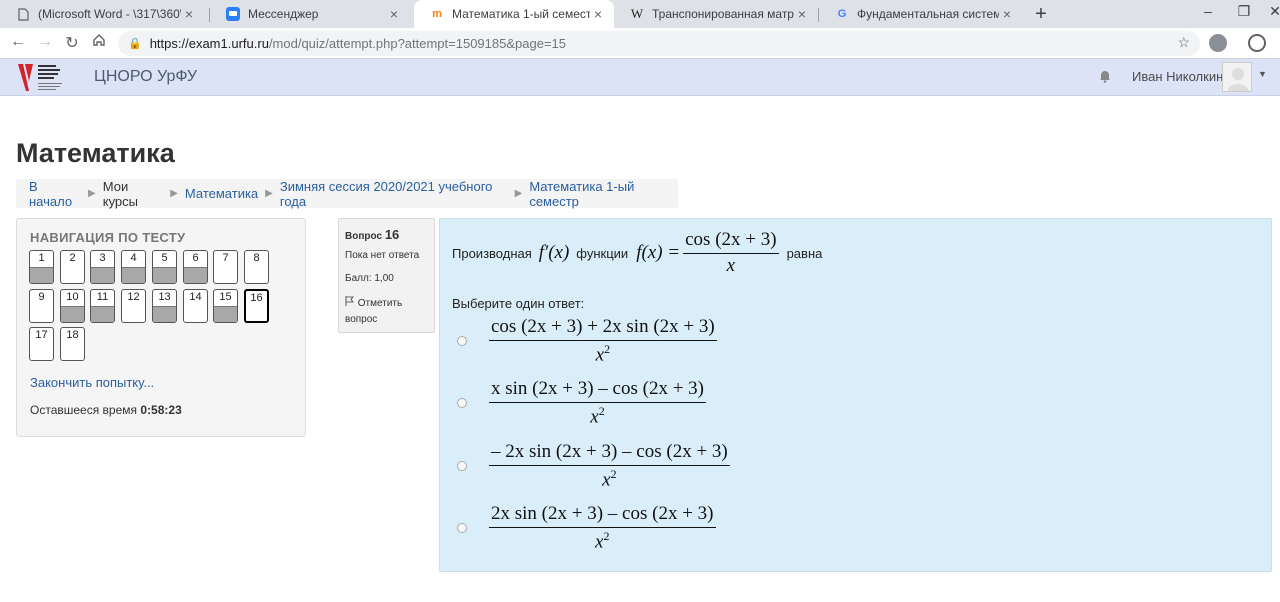  I want to click on question-nav-button: 5, so click(164, 267).